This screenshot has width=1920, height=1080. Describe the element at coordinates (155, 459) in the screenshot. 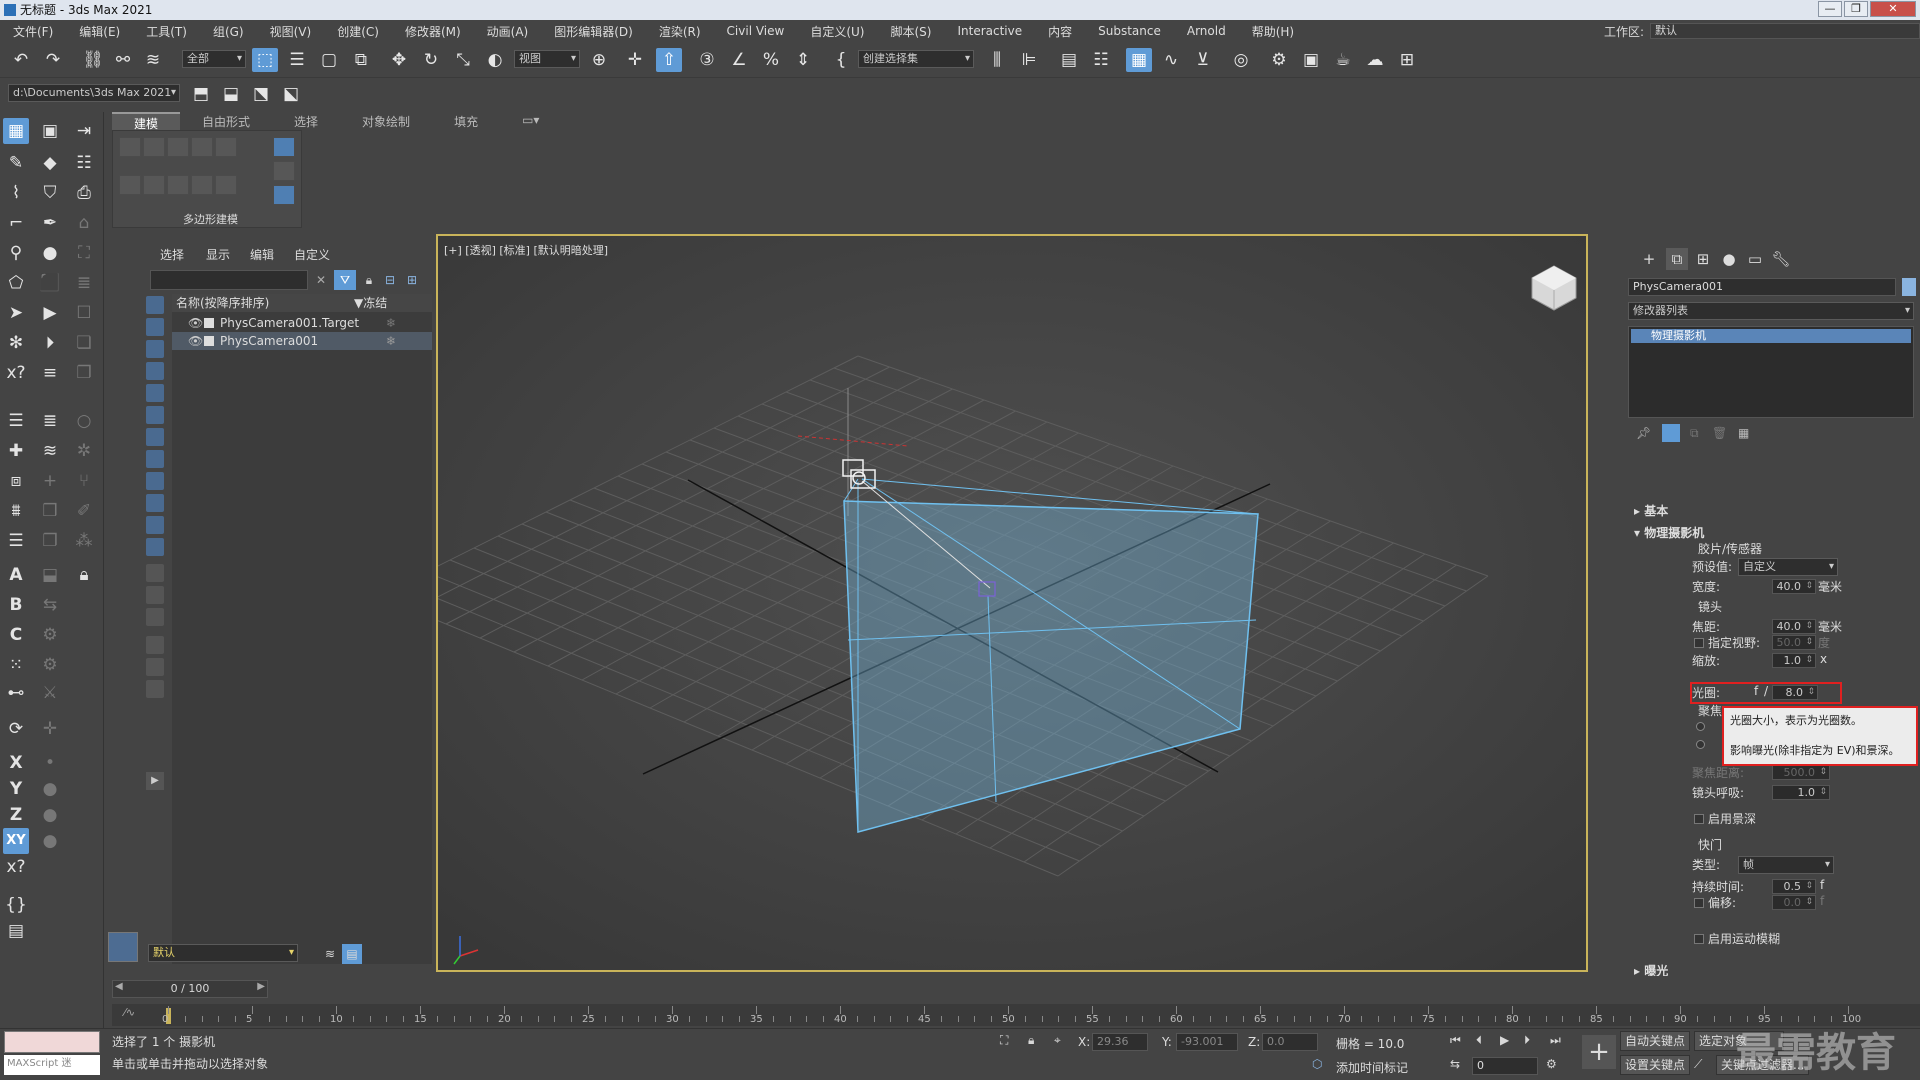

I see `filter-xrefs-icon` at that location.